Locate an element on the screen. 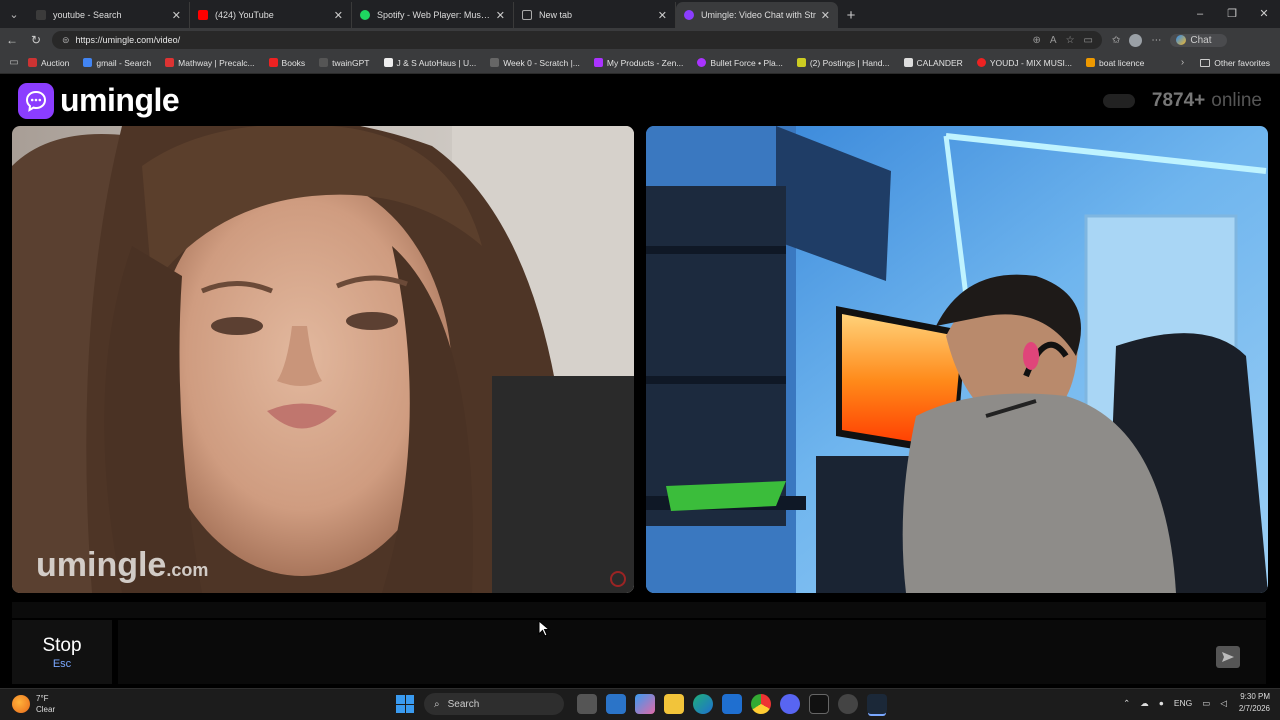  more-menu-icon: ⋯ is located at coordinates (1156, 40).